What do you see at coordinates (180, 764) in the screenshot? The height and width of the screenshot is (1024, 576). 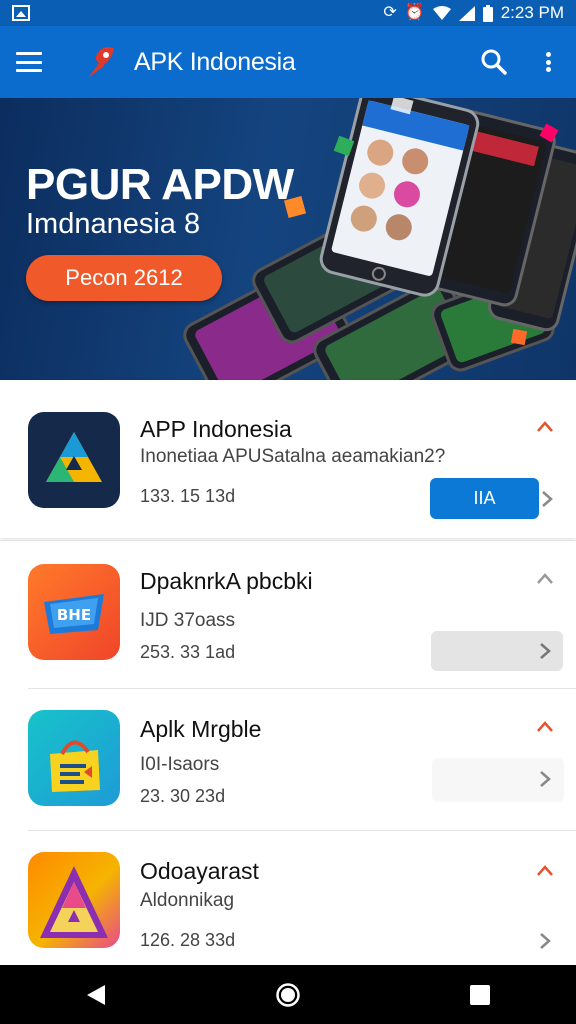 I see `app-subtitle: I0I-Isaors` at bounding box center [180, 764].